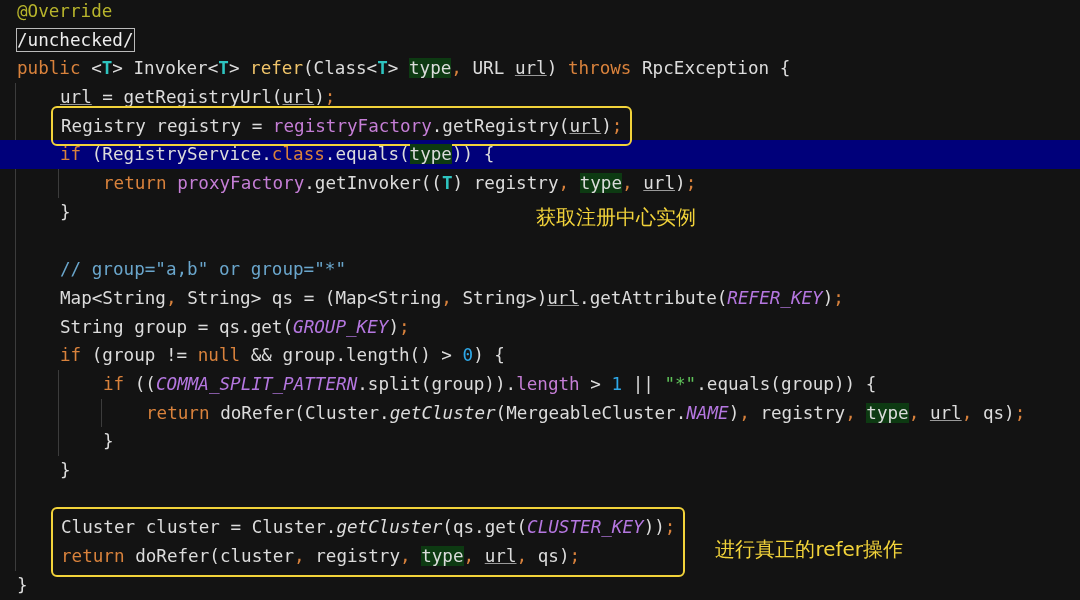 The width and height of the screenshot is (1080, 600). What do you see at coordinates (321, 557) in the screenshot?
I see `code-line: return doRefer(cluster, registry, type, url, qs);` at bounding box center [321, 557].